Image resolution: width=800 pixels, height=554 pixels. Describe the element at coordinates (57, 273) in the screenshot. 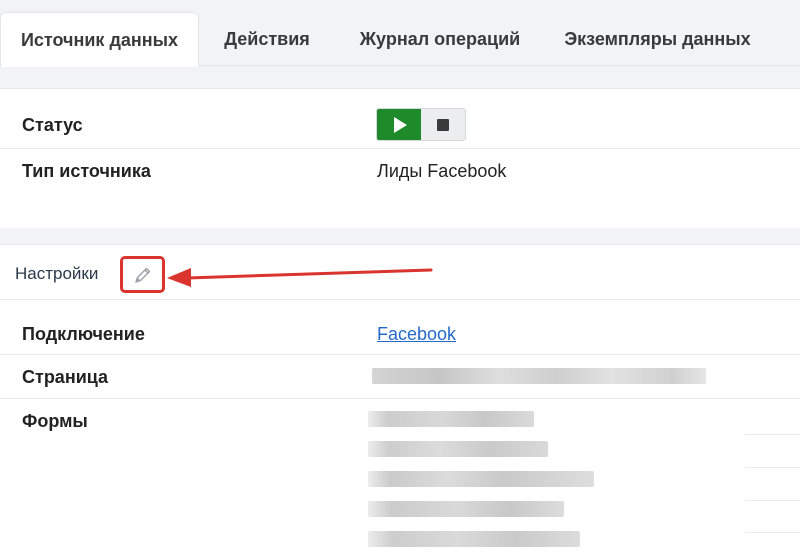

I see `settings-title: Настройки` at that location.